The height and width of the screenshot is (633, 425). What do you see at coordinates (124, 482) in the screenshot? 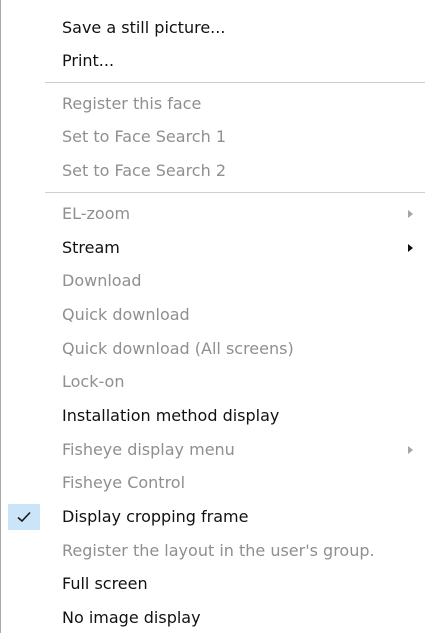
I see `menu-item-label: Fisheye Control` at bounding box center [124, 482].